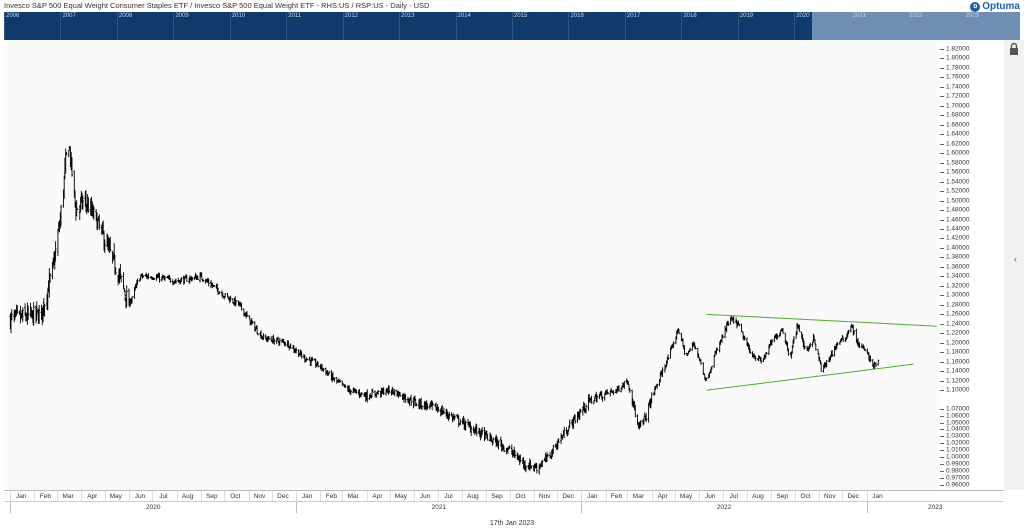 Image resolution: width=1024 pixels, height=532 pixels. Describe the element at coordinates (809, 377) in the screenshot. I see `lower-trendline` at that location.